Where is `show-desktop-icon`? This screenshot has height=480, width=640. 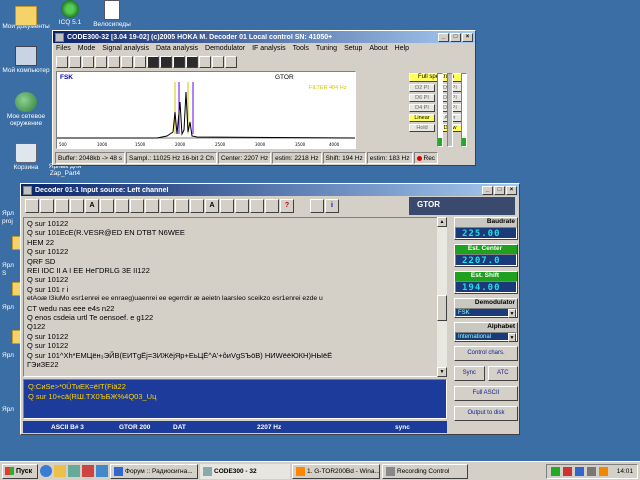
show-desktop-icon is located at coordinates (74, 471).